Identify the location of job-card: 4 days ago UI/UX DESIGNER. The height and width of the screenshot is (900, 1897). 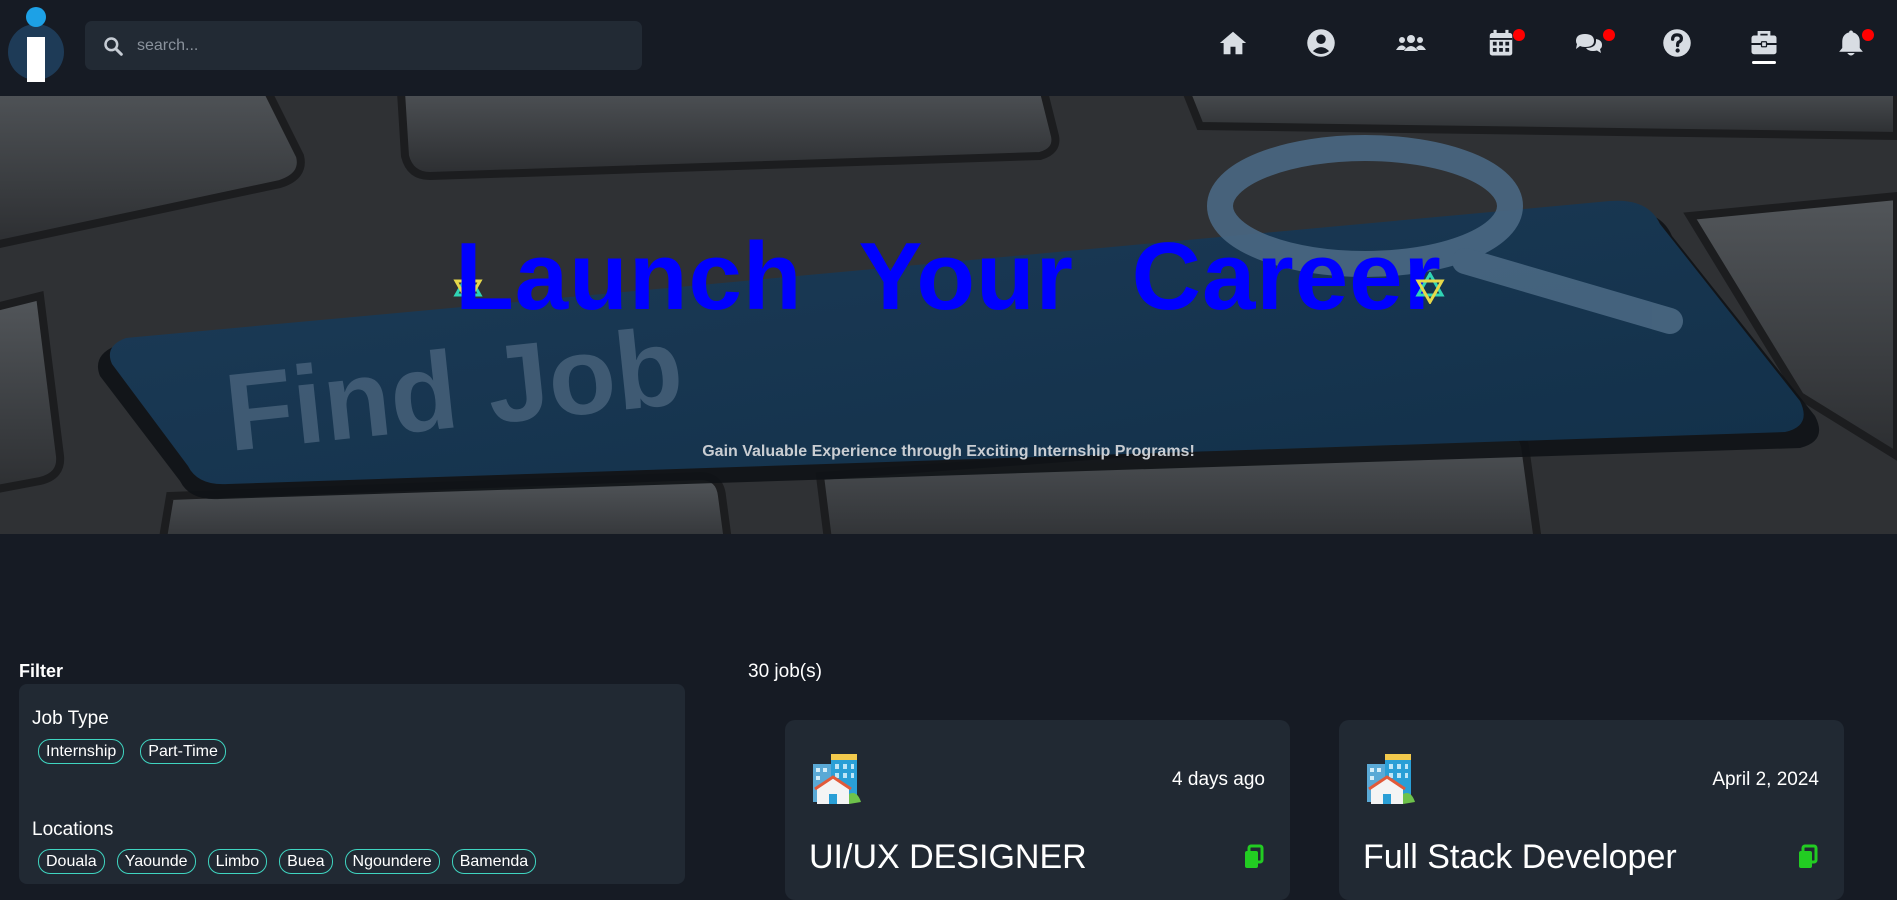
(1037, 810).